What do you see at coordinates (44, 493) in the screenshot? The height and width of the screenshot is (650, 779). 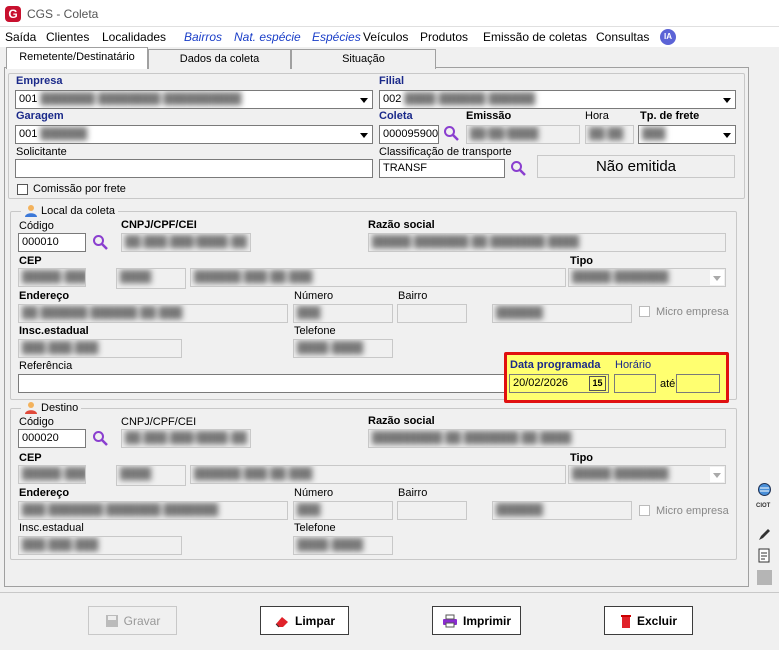 I see `destino-endereco-label: Endereço` at bounding box center [44, 493].